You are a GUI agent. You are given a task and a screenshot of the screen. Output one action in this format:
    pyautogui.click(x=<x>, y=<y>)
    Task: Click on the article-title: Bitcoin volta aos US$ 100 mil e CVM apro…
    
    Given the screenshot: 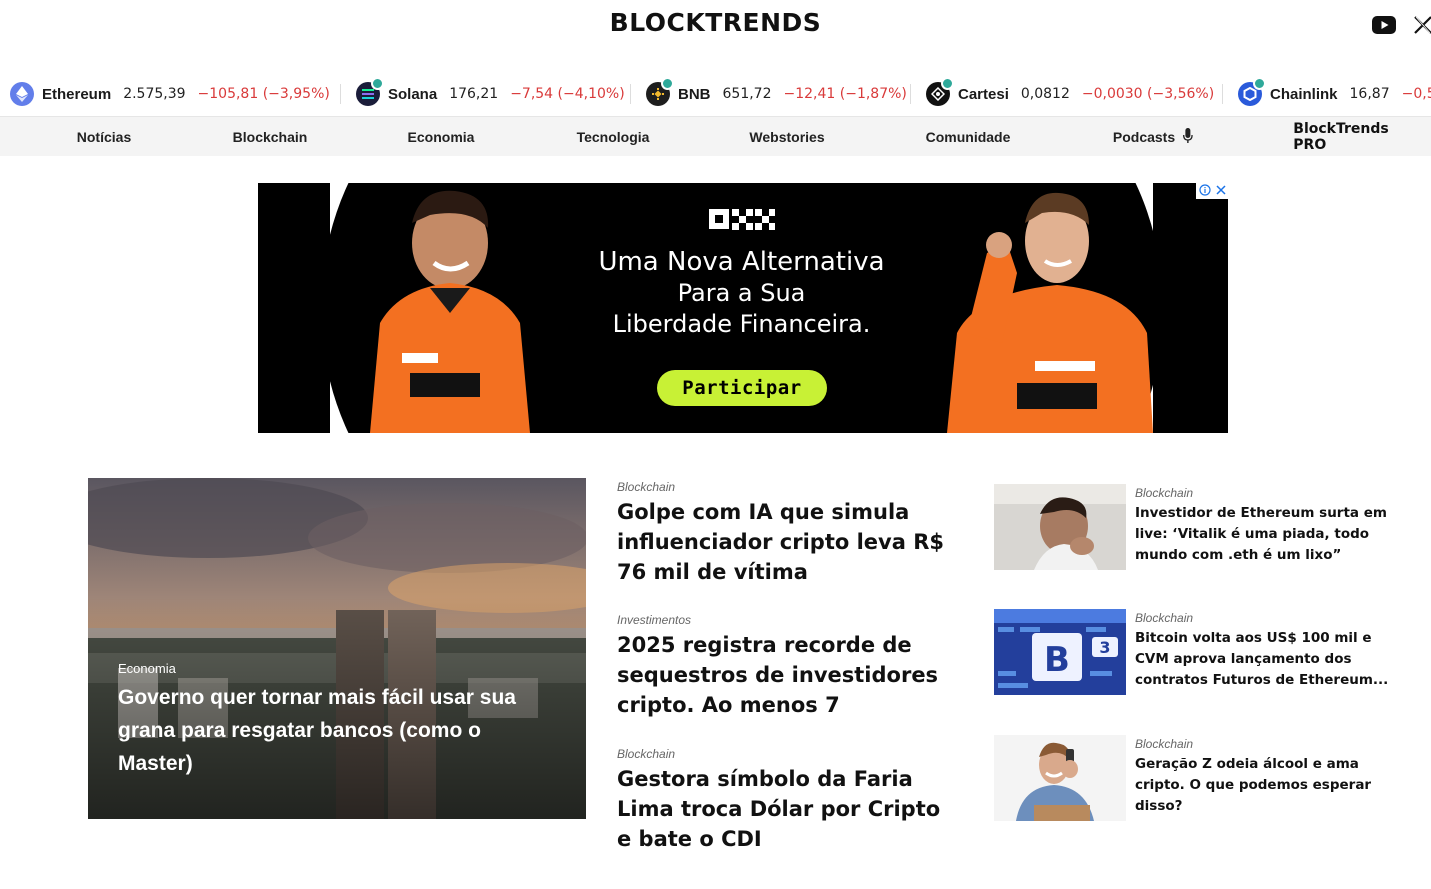 What is the action you would take?
    pyautogui.click(x=1266, y=659)
    